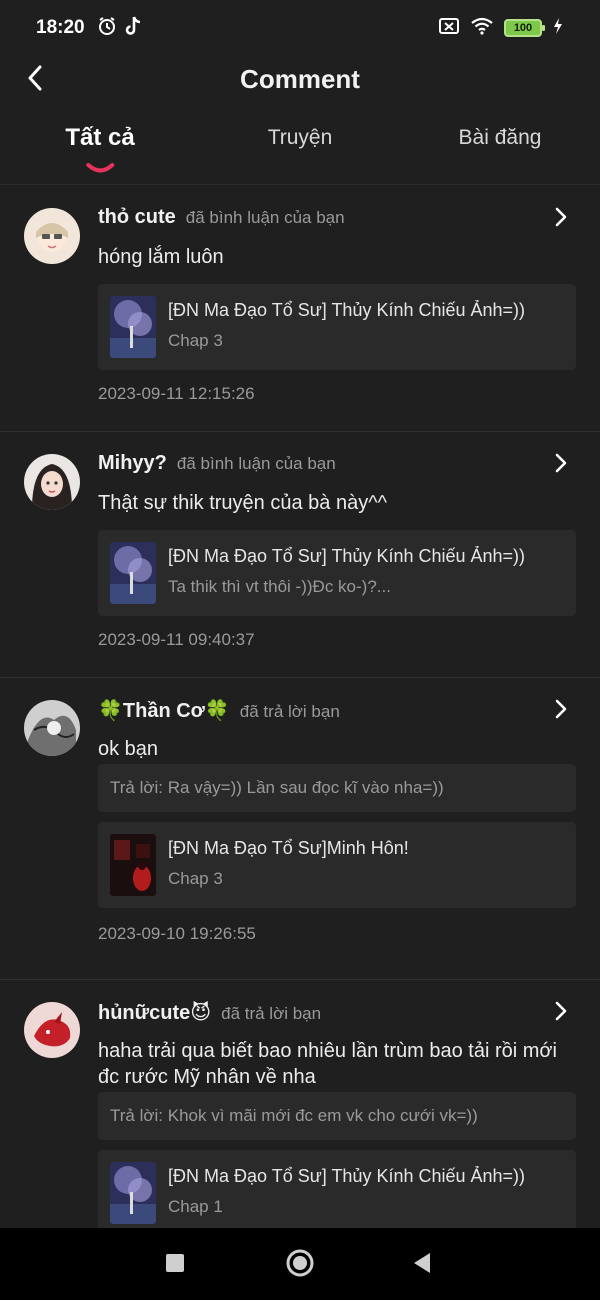 The width and height of the screenshot is (600, 1300). What do you see at coordinates (176, 393) in the screenshot?
I see `timestamp: 2023-09-11 12:15:26` at bounding box center [176, 393].